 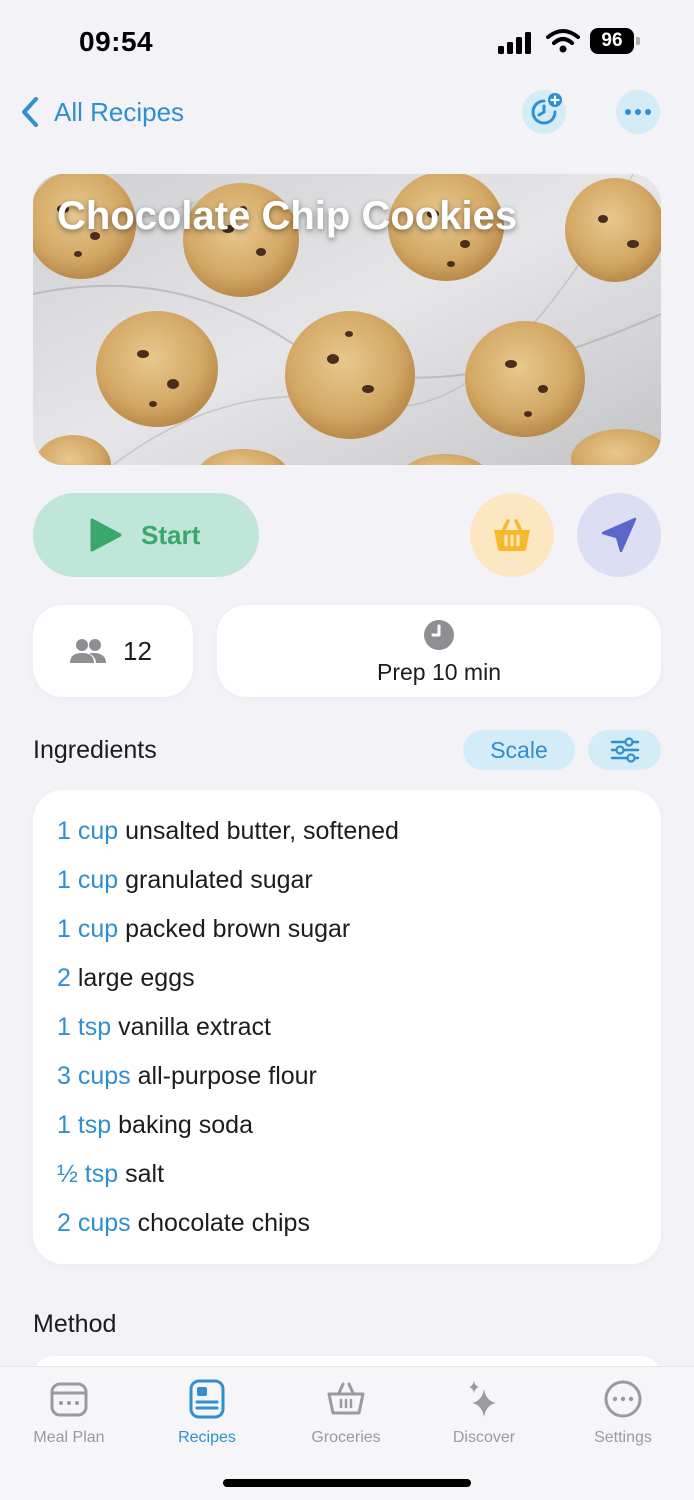 I want to click on ingredient-quantity: 3 cups, so click(x=94, y=1076).